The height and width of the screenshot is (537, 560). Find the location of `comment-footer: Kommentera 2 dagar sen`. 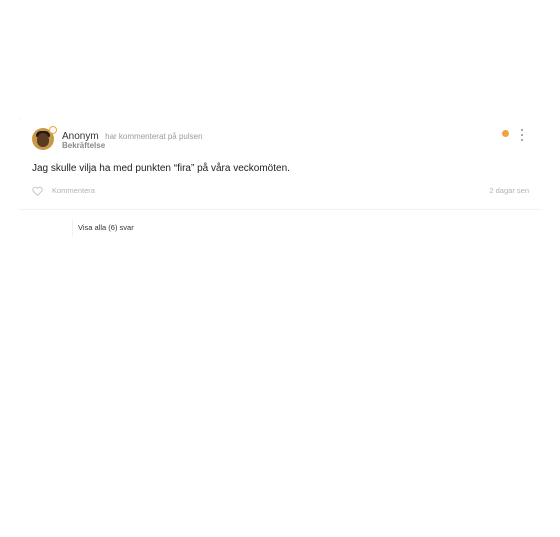

comment-footer: Kommentera 2 dagar sen is located at coordinates (280, 192).